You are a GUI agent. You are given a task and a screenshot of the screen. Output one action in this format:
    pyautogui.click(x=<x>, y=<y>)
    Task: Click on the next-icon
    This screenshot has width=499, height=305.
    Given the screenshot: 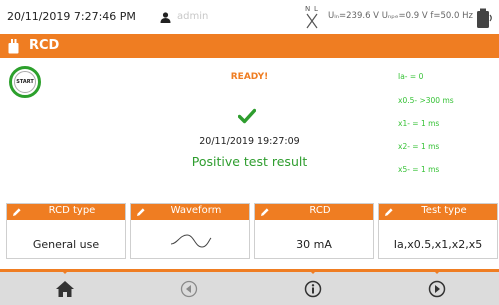 What is the action you would take?
    pyautogui.click(x=437, y=289)
    